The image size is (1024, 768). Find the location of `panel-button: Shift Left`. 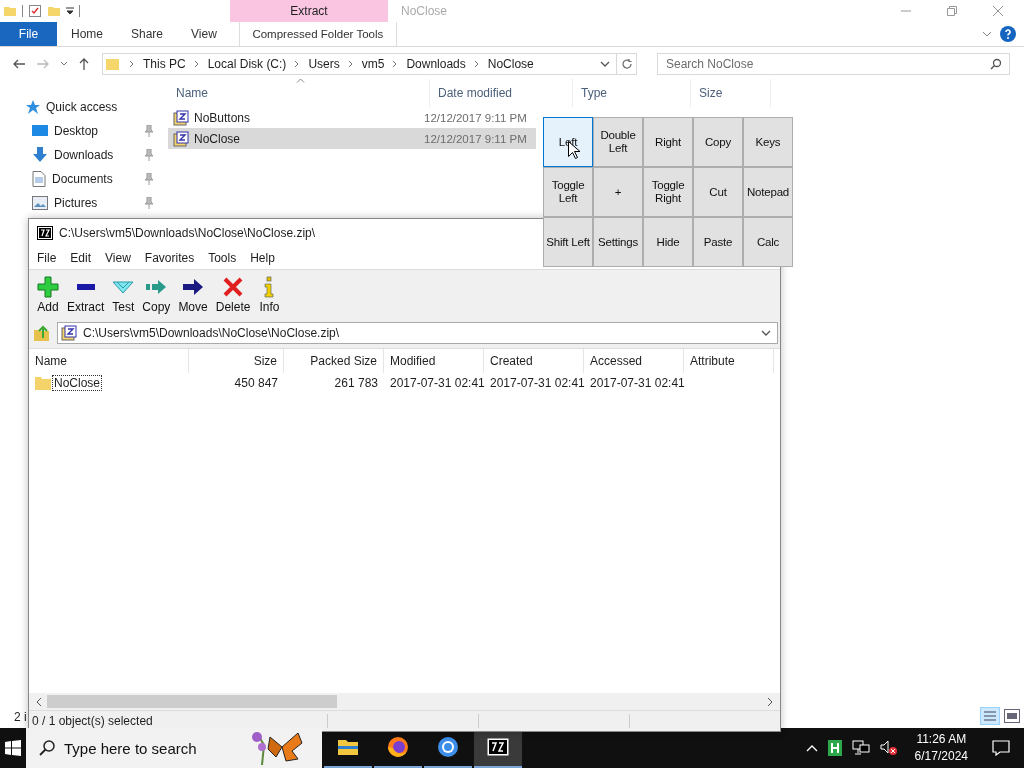

panel-button: Shift Left is located at coordinates (568, 242).